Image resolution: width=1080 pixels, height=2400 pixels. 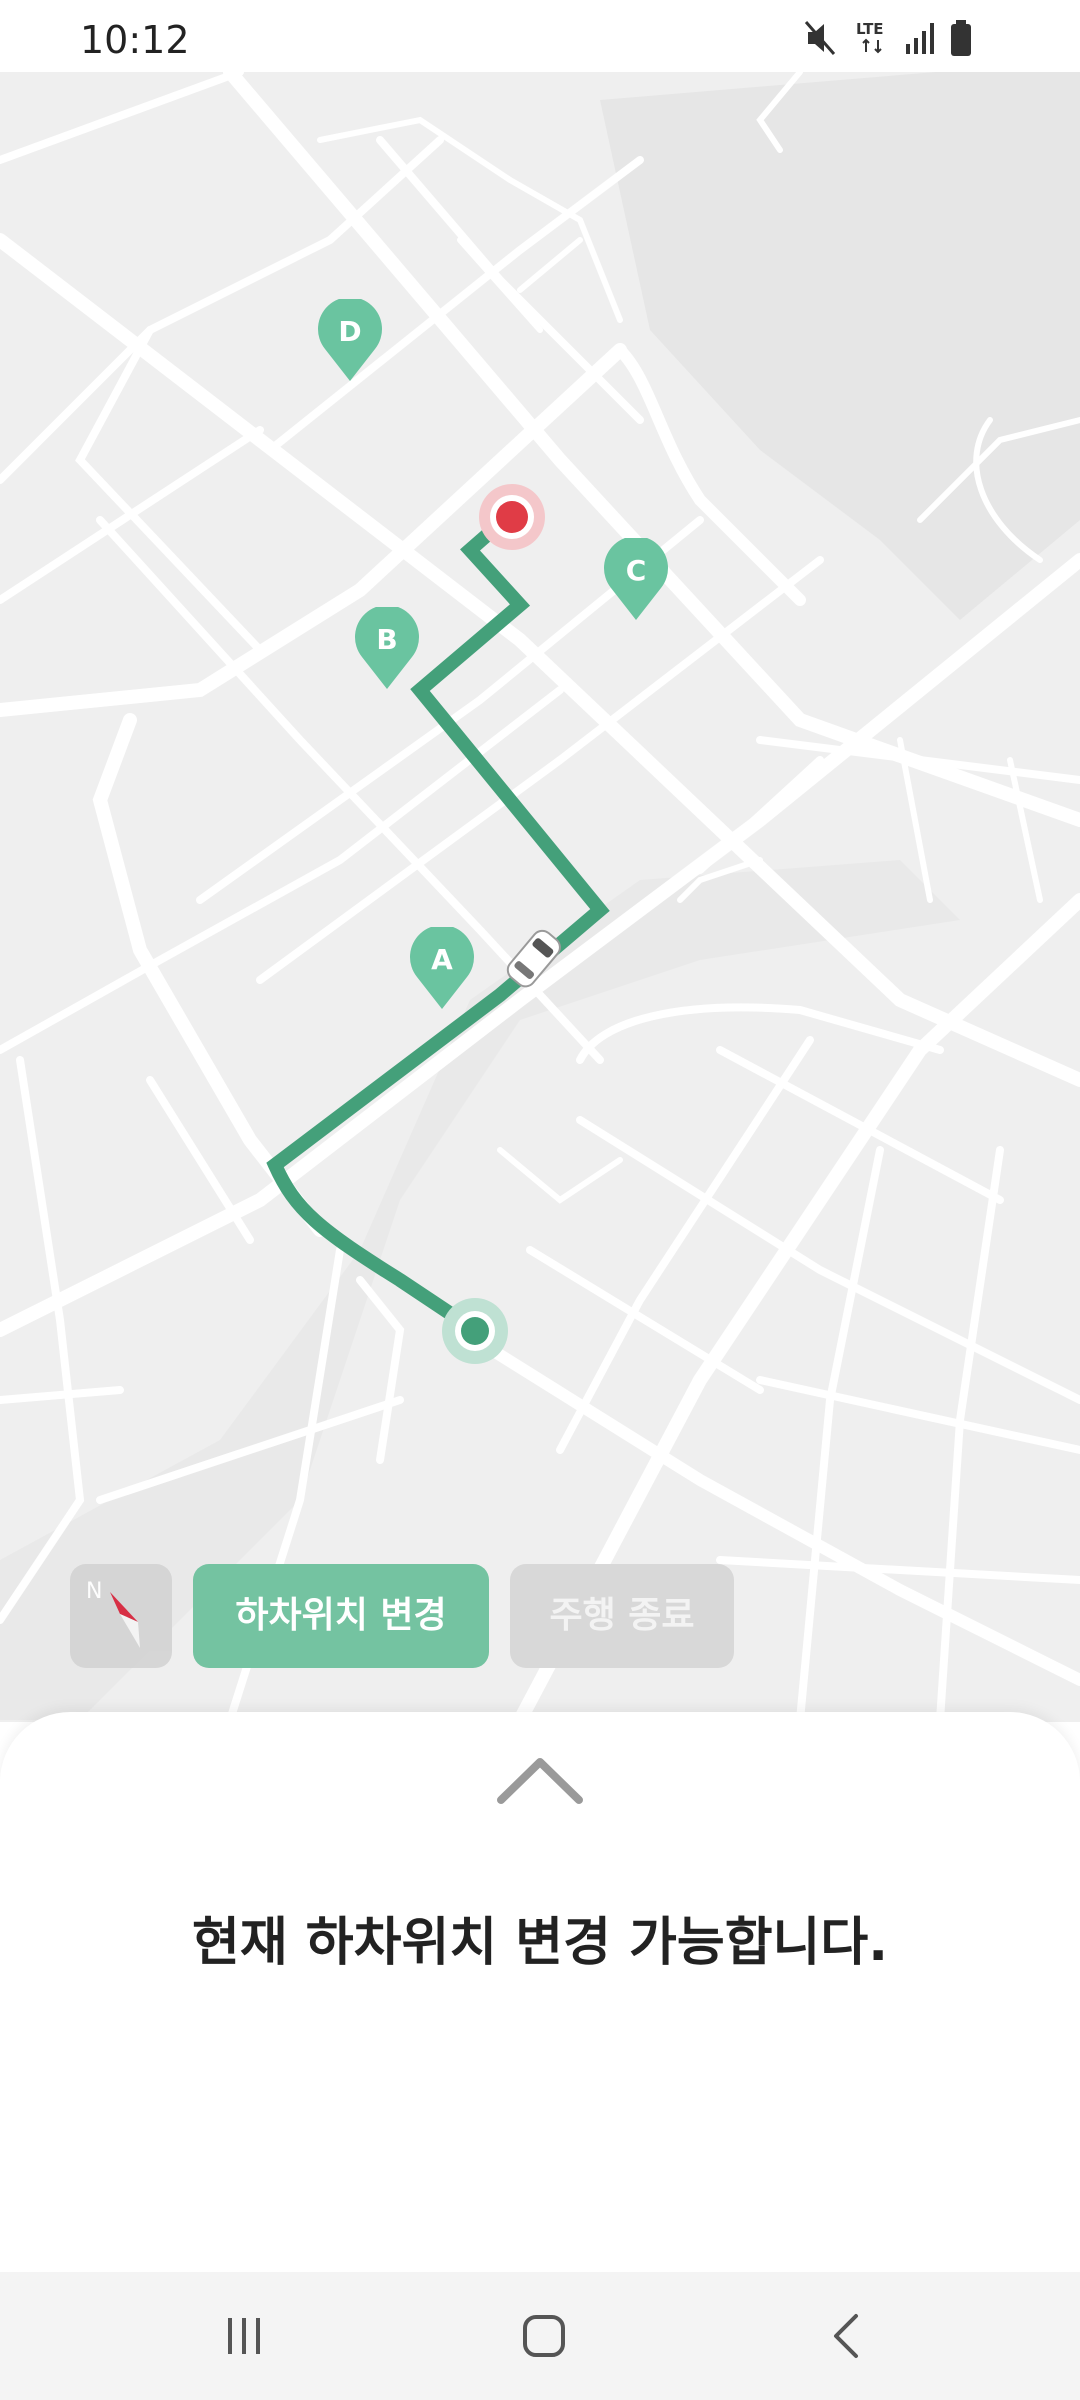 What do you see at coordinates (920, 38) in the screenshot?
I see `signal-icon` at bounding box center [920, 38].